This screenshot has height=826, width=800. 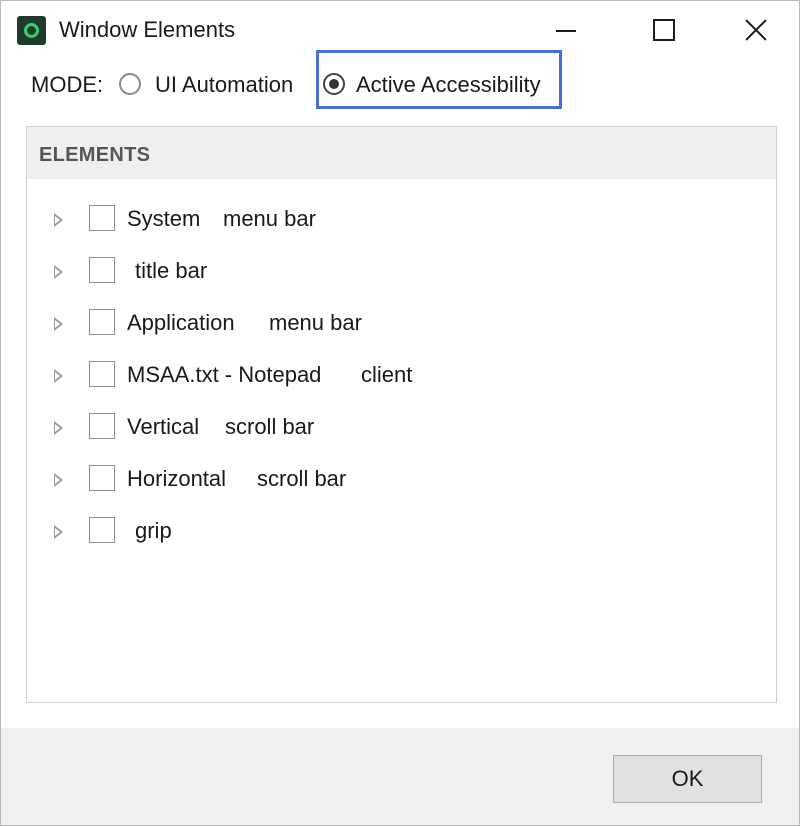 What do you see at coordinates (31, 30) in the screenshot?
I see `app-logo-icon` at bounding box center [31, 30].